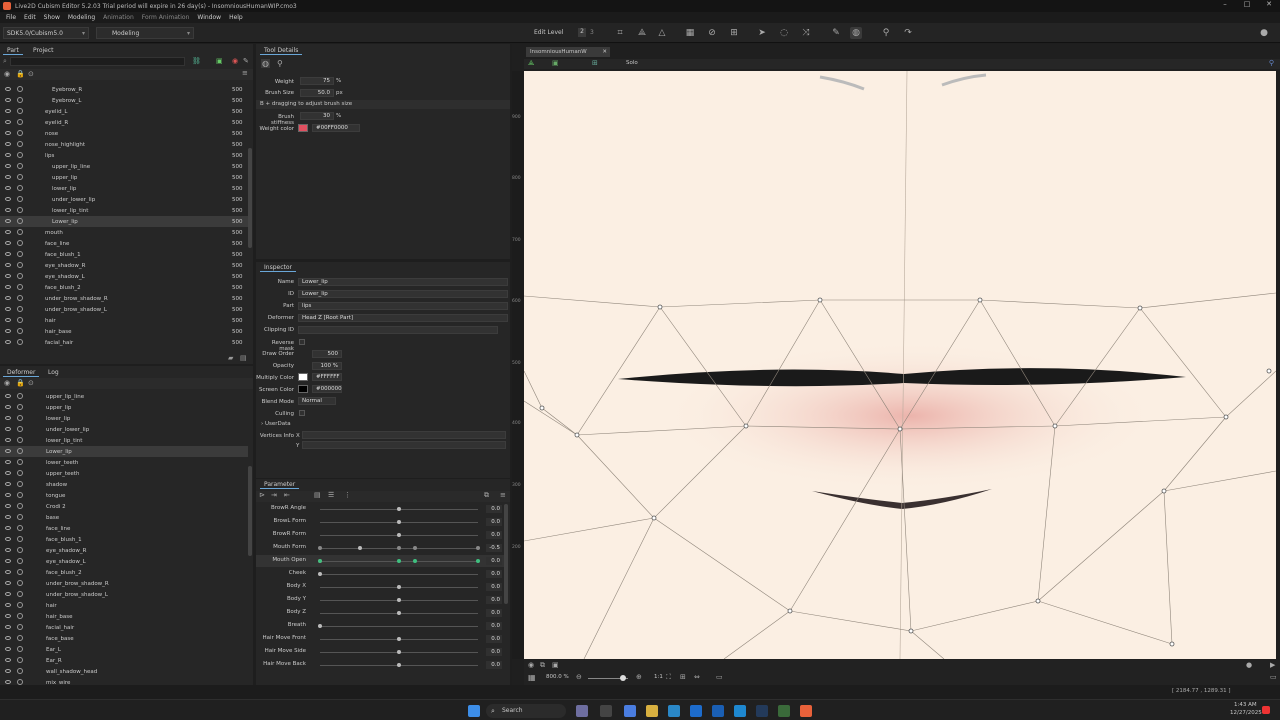 The width and height of the screenshot is (1280, 720). I want to click on menu-help: Help, so click(236, 17).